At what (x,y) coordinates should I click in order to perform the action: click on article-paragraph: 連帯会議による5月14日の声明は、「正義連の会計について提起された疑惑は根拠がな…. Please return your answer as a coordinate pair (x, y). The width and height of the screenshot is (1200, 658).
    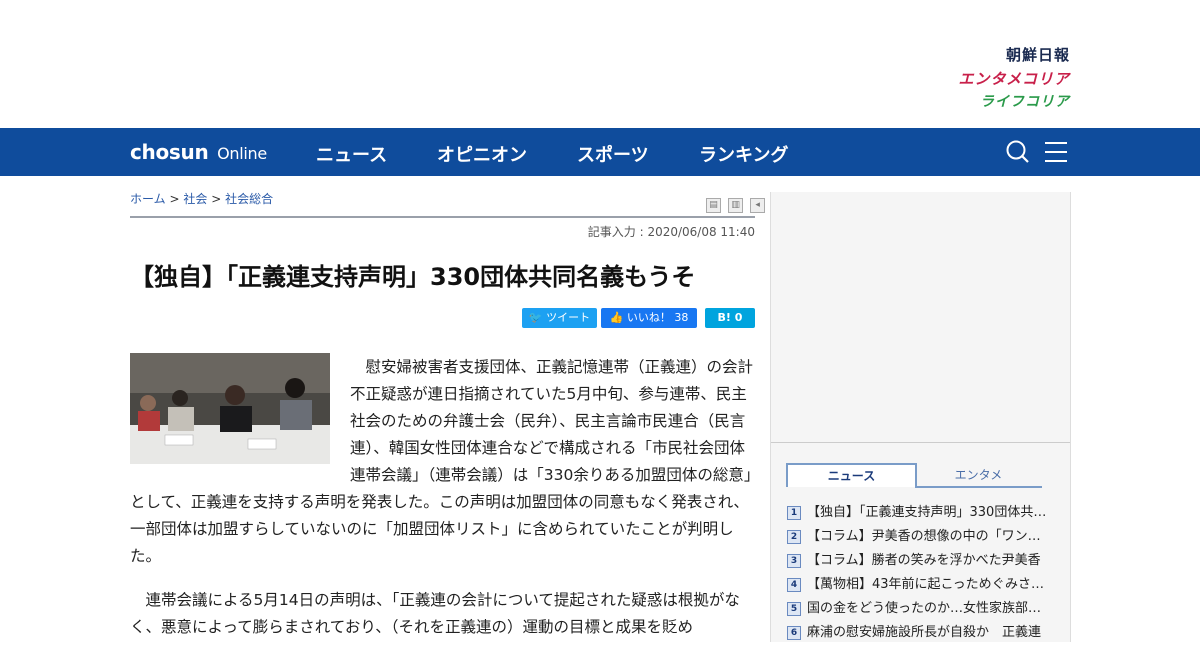
    Looking at the image, I should click on (435, 613).